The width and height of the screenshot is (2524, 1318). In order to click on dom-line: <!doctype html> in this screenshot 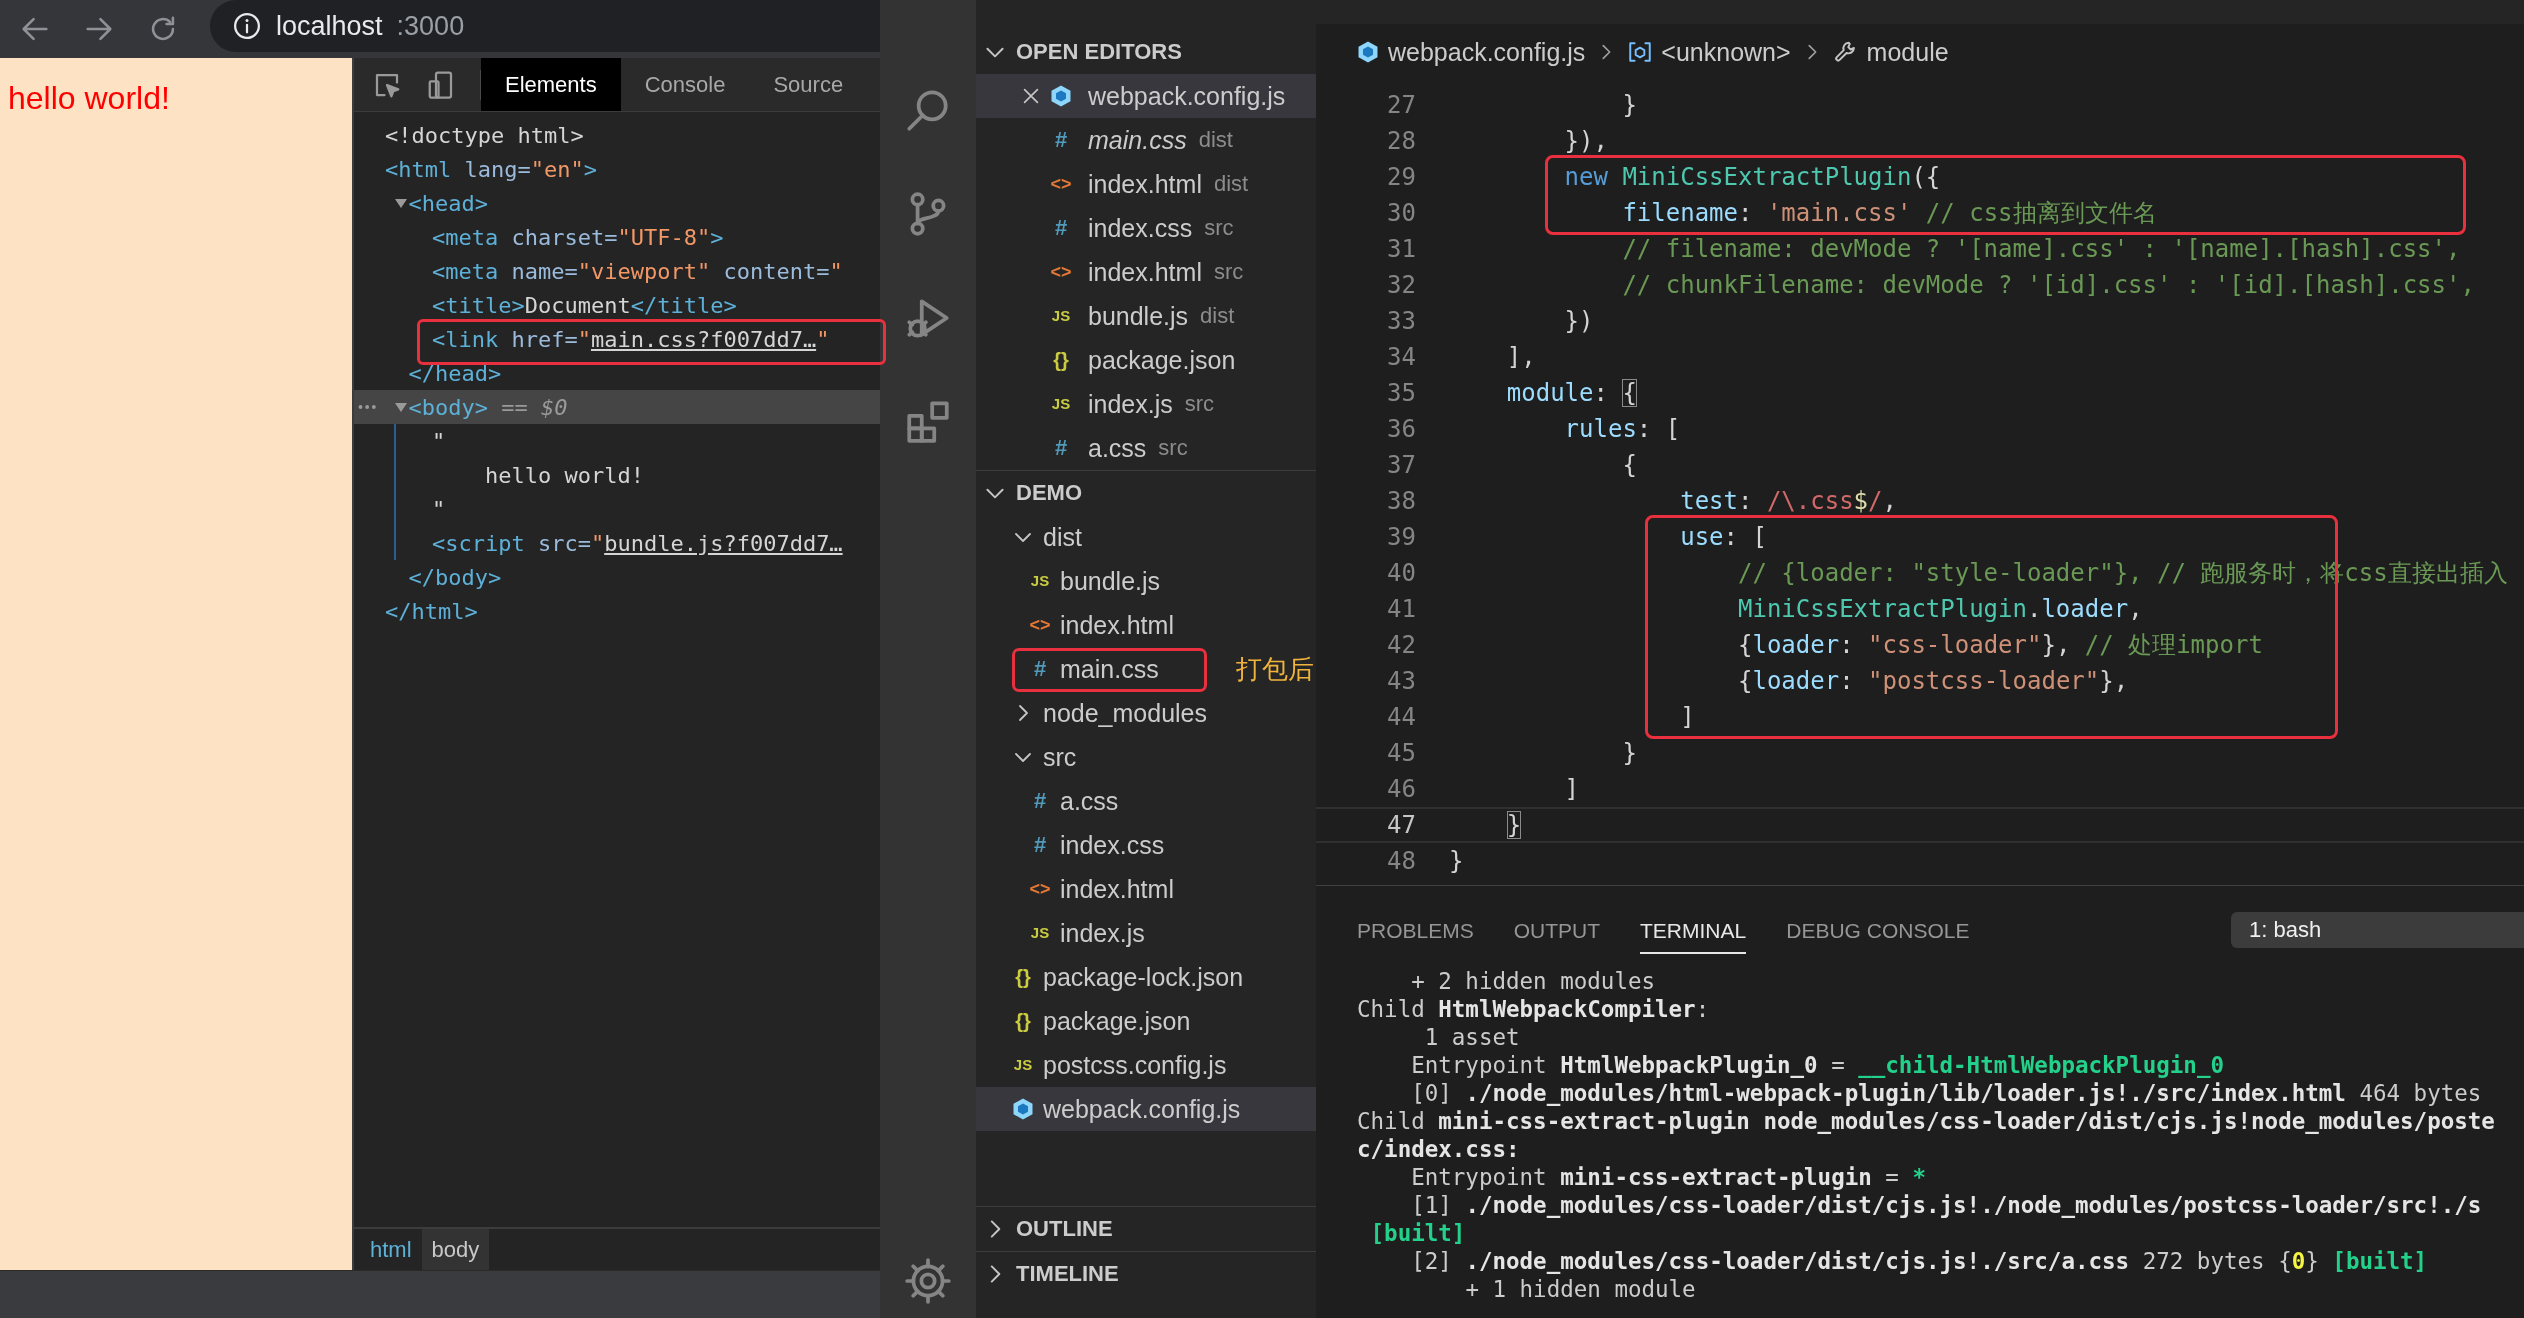, I will do `click(484, 135)`.